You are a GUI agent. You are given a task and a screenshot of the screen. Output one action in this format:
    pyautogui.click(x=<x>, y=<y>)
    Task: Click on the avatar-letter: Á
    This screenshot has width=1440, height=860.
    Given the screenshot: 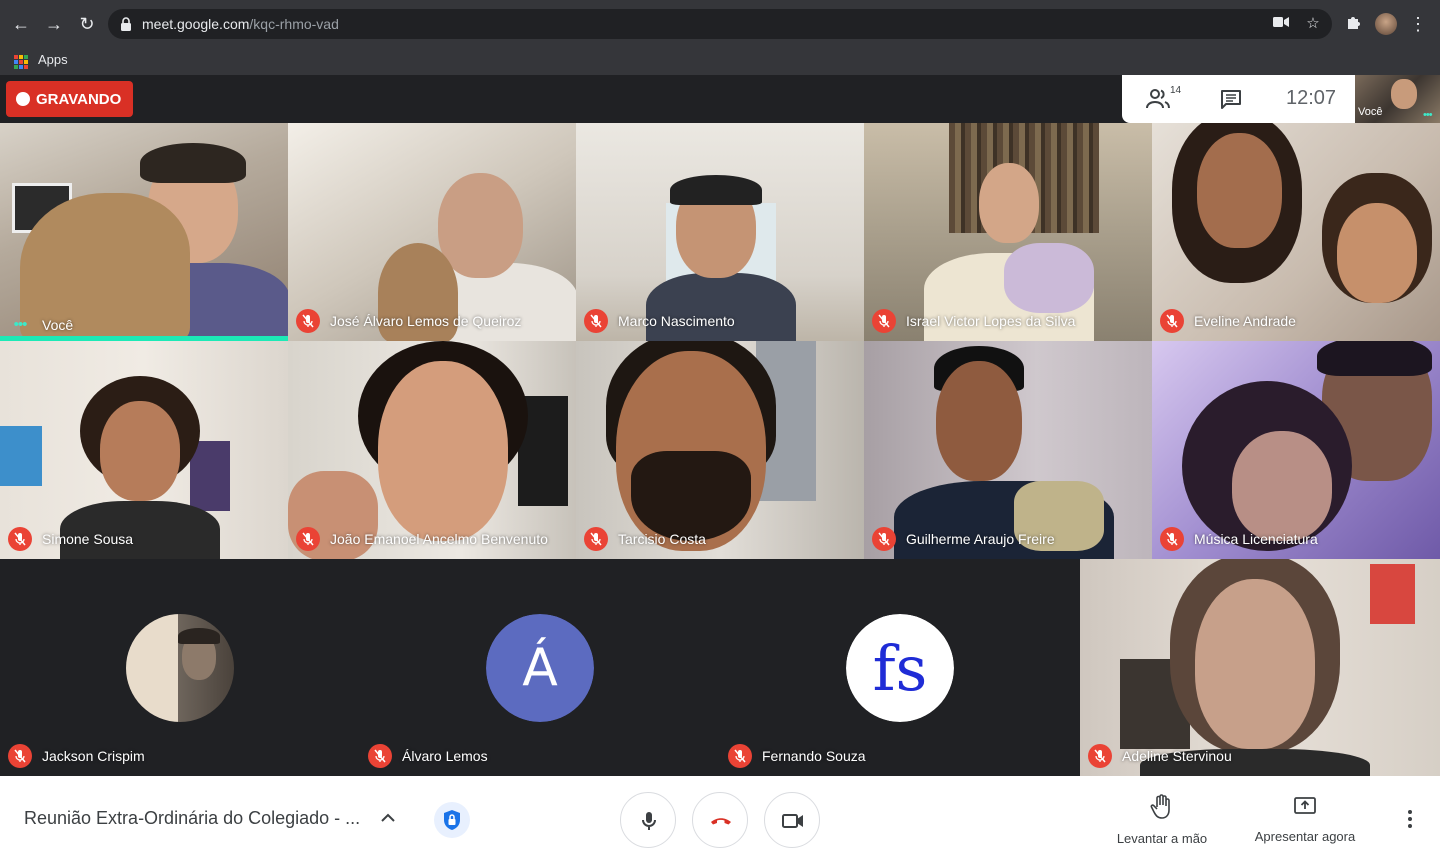 What is the action you would take?
    pyautogui.click(x=540, y=668)
    